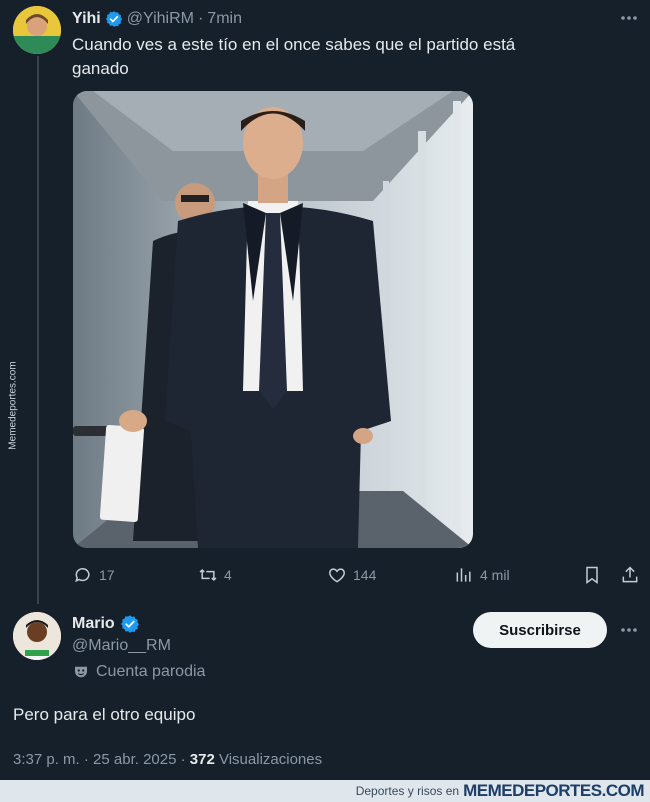  Describe the element at coordinates (107, 575) in the screenshot. I see `reply-count: 17` at that location.